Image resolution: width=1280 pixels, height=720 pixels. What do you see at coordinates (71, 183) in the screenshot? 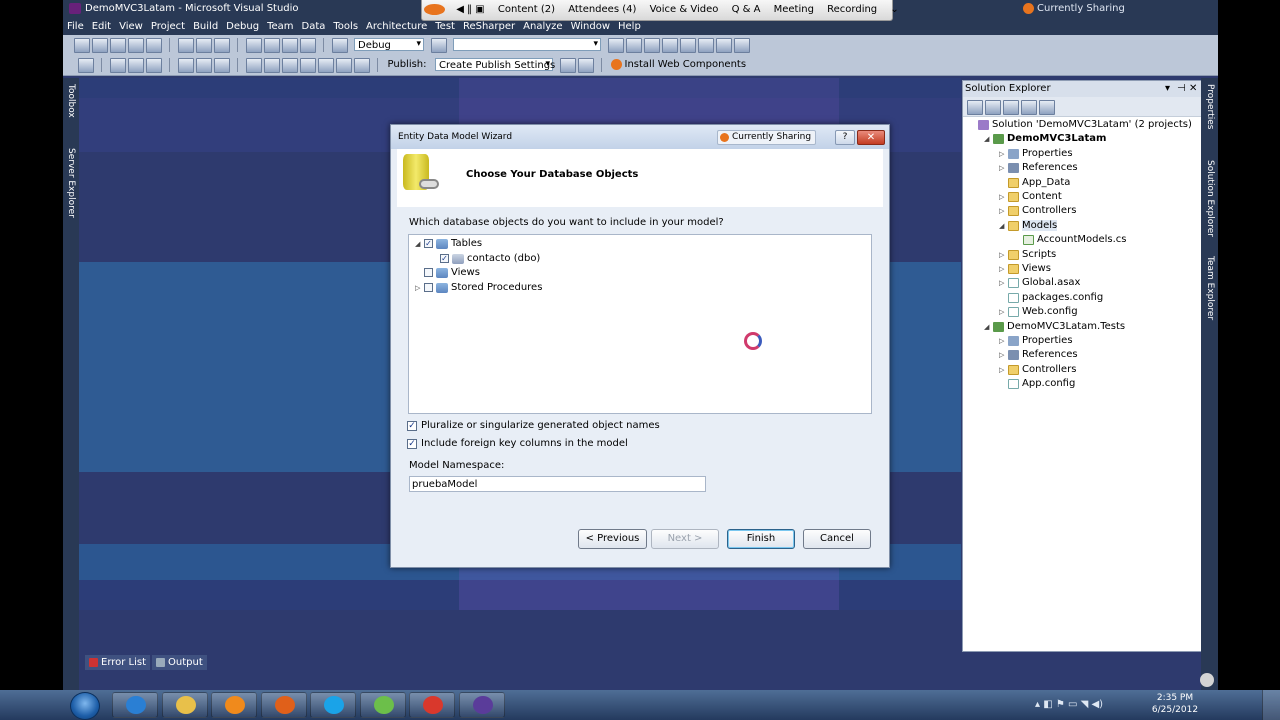
I see `server-explorer-tab: Server Explorer` at bounding box center [71, 183].